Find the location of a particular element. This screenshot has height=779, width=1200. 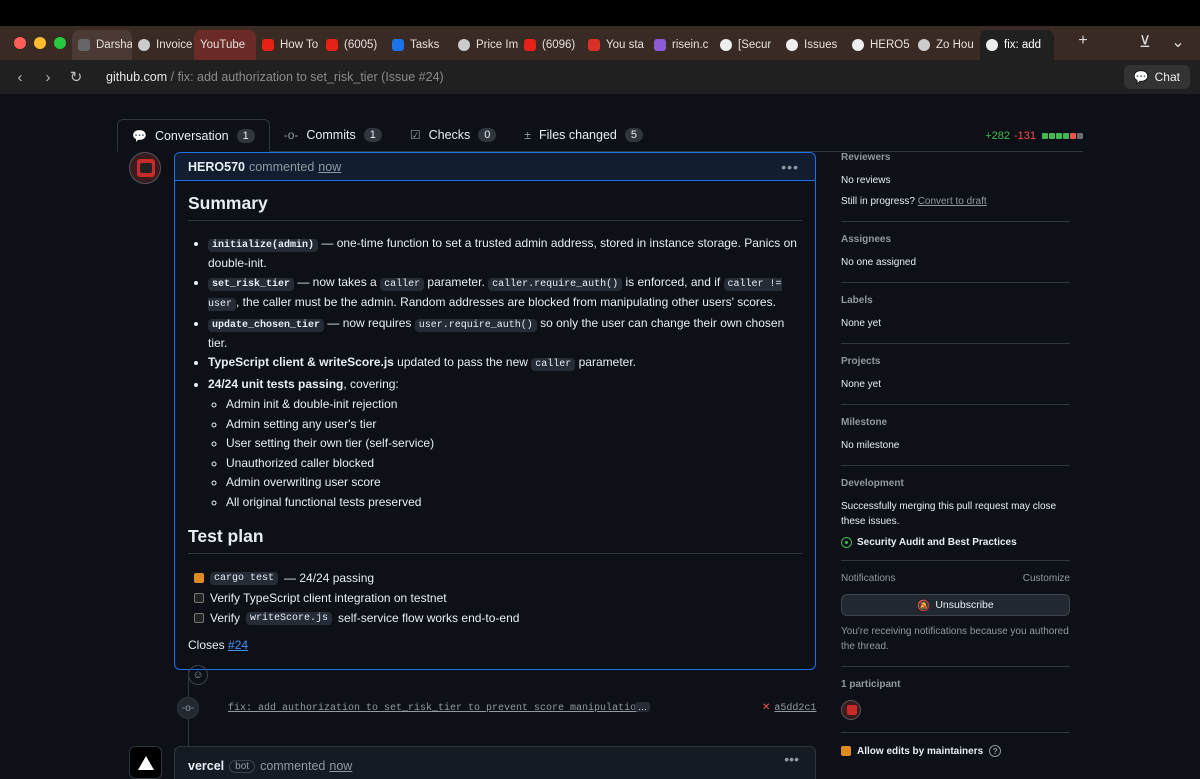

vercel-timestamp: now is located at coordinates (340, 766).